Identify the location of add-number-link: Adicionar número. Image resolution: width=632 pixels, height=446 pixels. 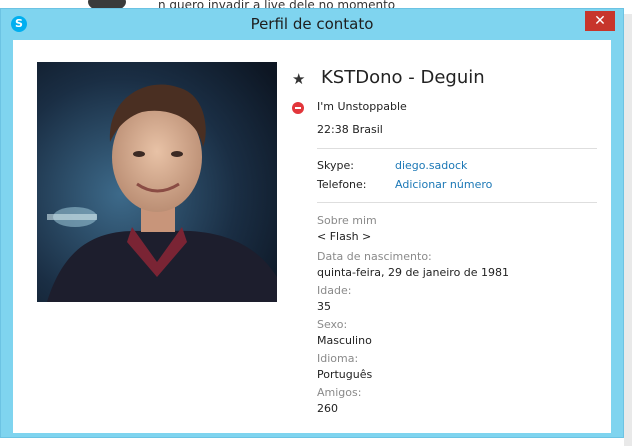
(443, 184).